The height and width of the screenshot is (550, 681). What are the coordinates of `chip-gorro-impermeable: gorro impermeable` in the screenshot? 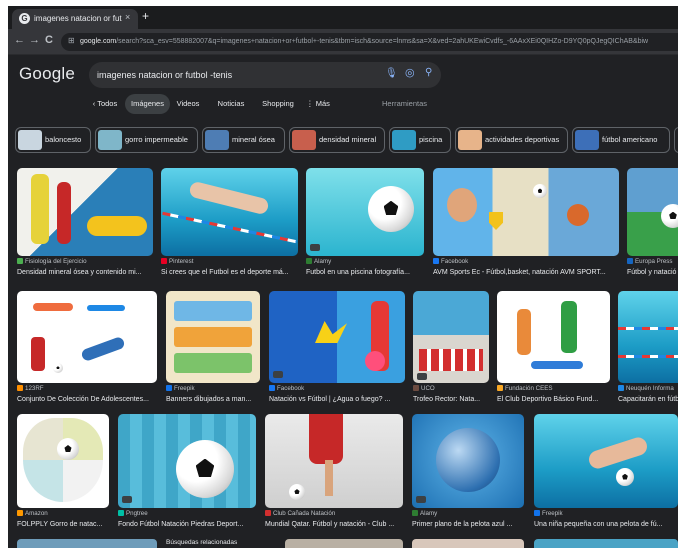 It's located at (146, 140).